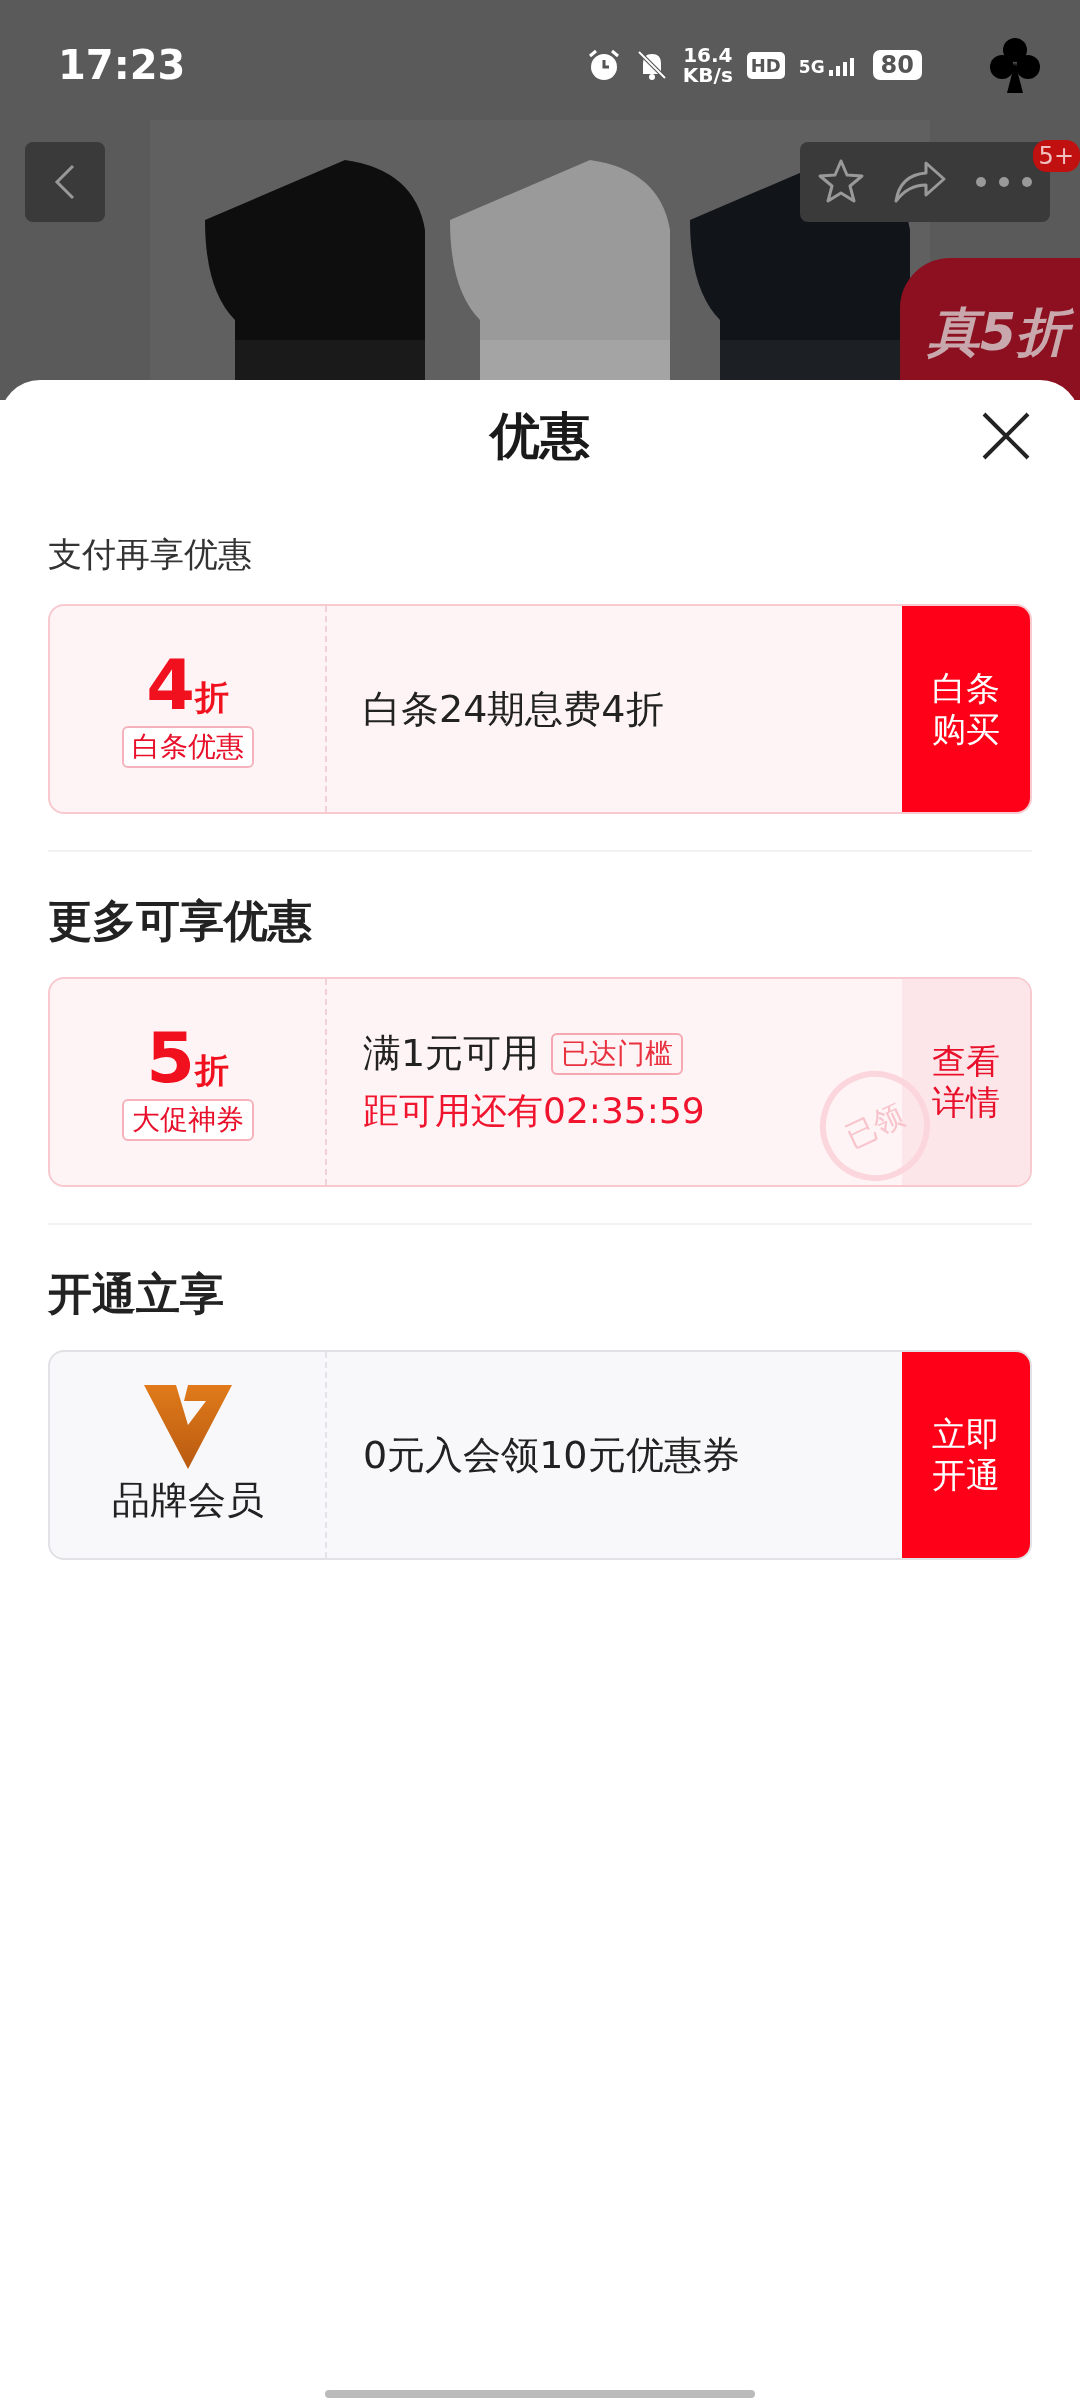 The width and height of the screenshot is (1080, 2408). Describe the element at coordinates (1056, 156) in the screenshot. I see `notification-badge: 5+` at that location.